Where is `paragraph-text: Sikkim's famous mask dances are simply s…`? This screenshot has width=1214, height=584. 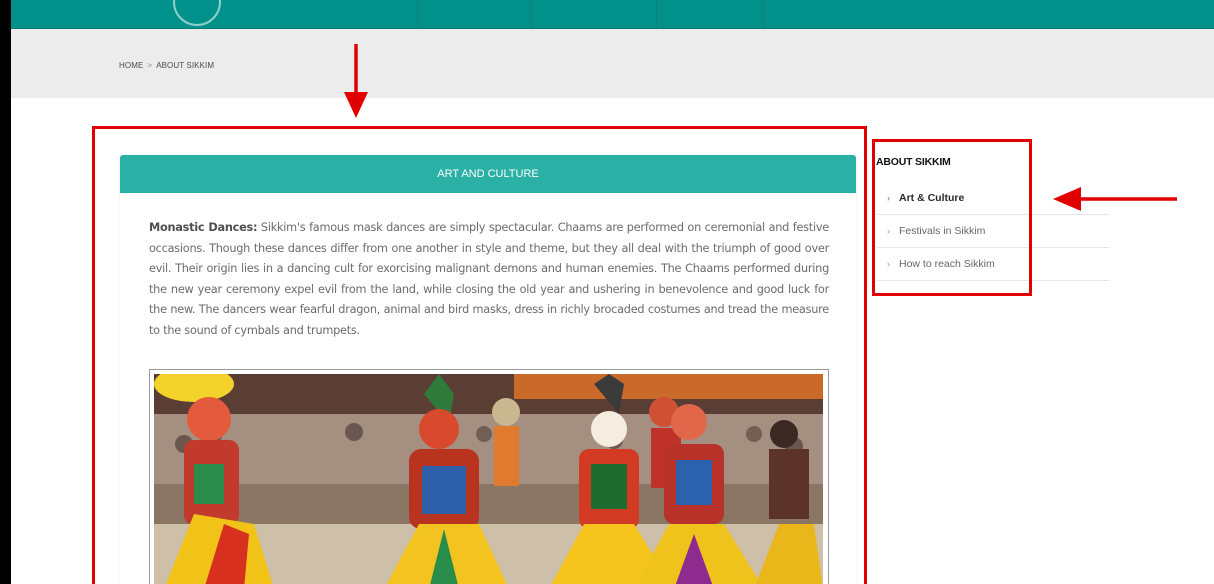 paragraph-text: Sikkim's famous mask dances are simply s… is located at coordinates (489, 279).